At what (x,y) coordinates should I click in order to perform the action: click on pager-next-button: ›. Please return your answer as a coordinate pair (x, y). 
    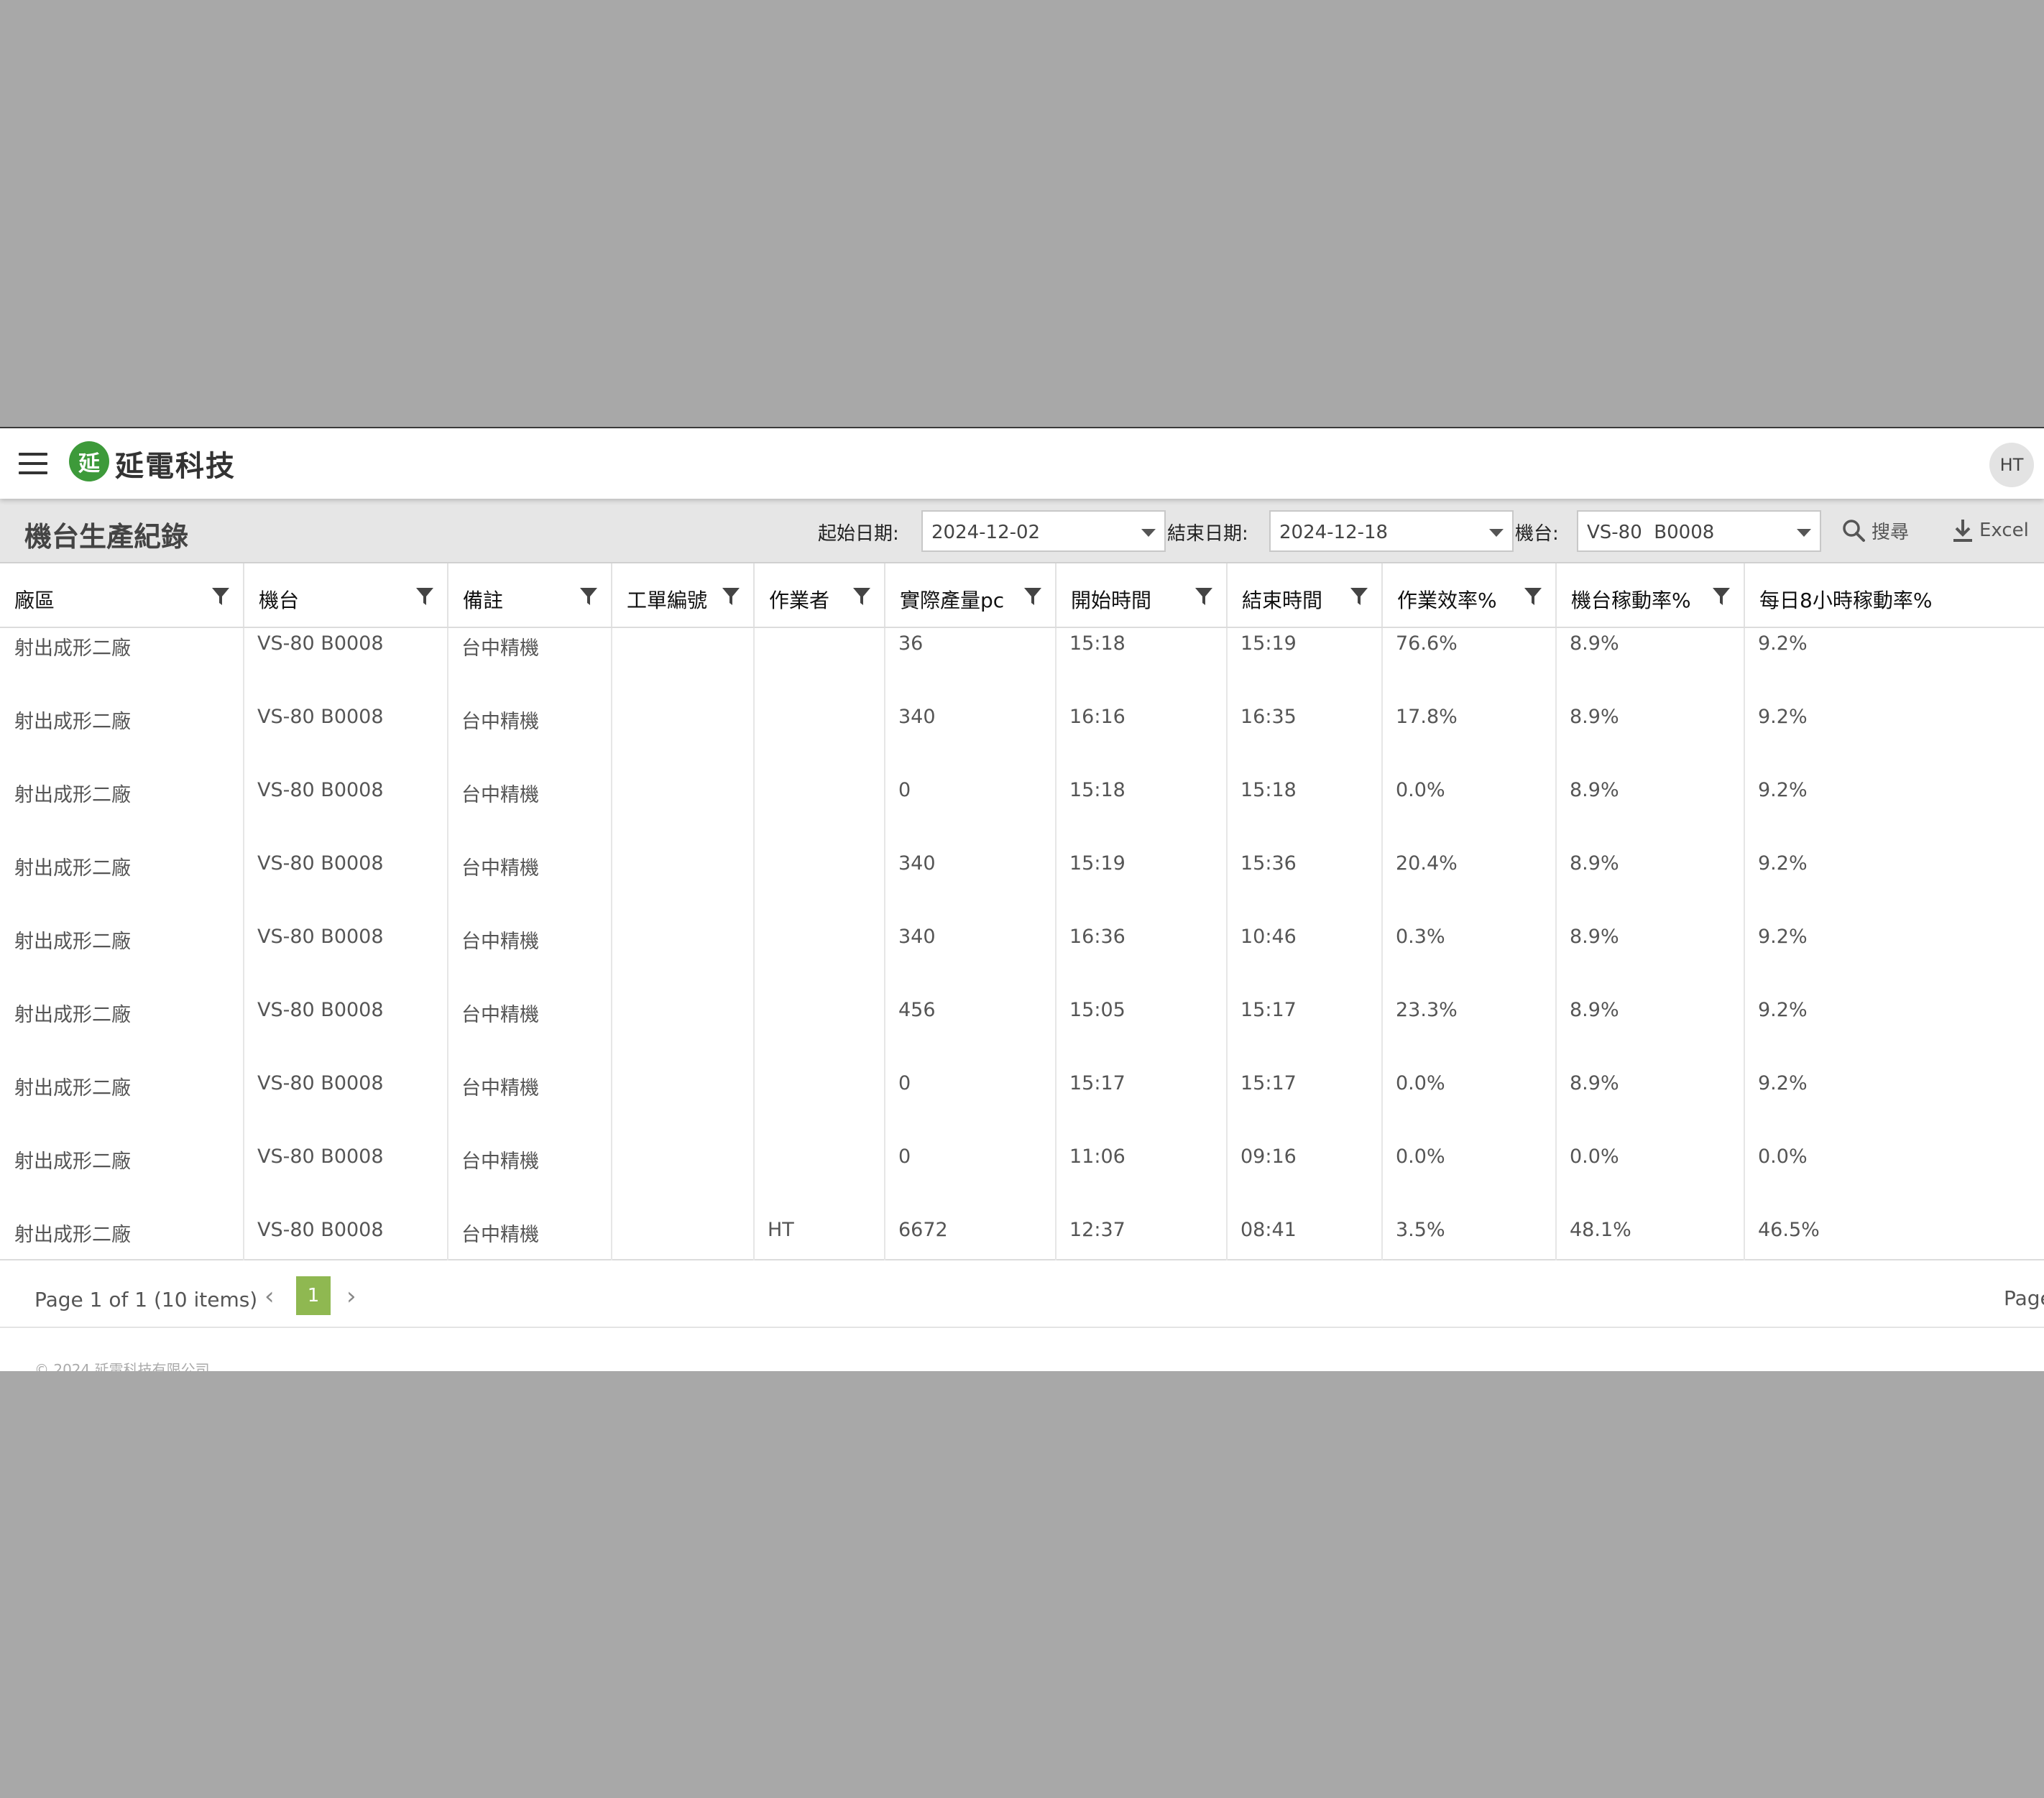
    Looking at the image, I should click on (351, 1296).